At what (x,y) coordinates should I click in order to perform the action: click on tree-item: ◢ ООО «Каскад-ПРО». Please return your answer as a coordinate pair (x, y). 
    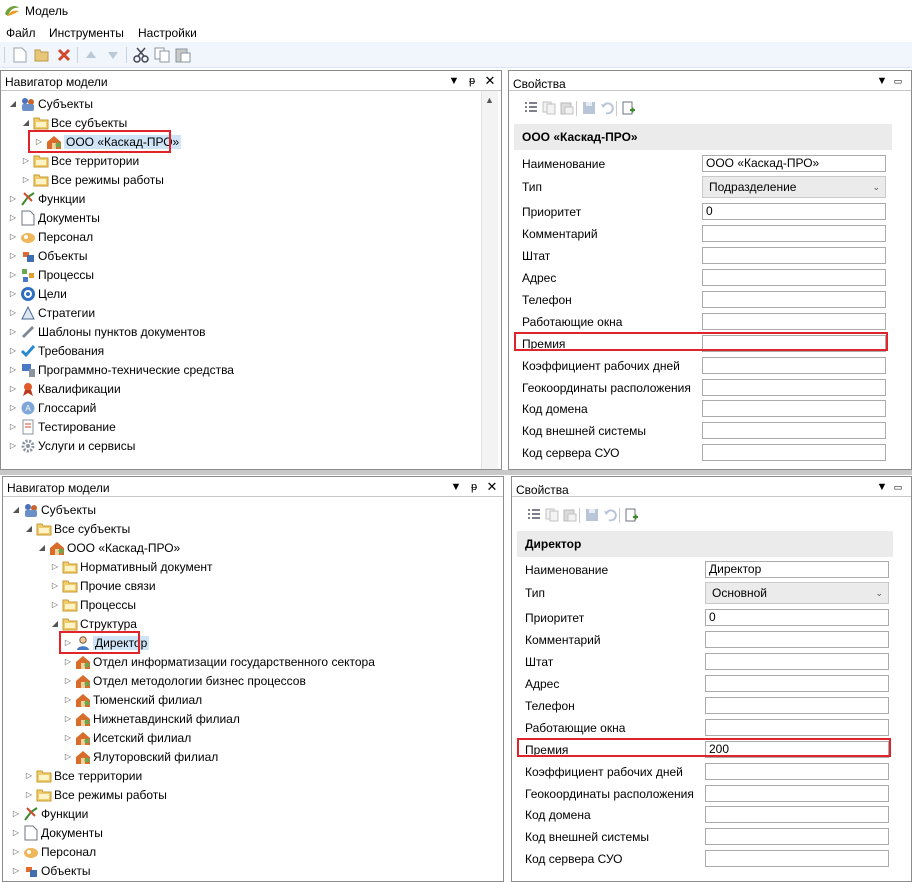
    Looking at the image, I should click on (108, 547).